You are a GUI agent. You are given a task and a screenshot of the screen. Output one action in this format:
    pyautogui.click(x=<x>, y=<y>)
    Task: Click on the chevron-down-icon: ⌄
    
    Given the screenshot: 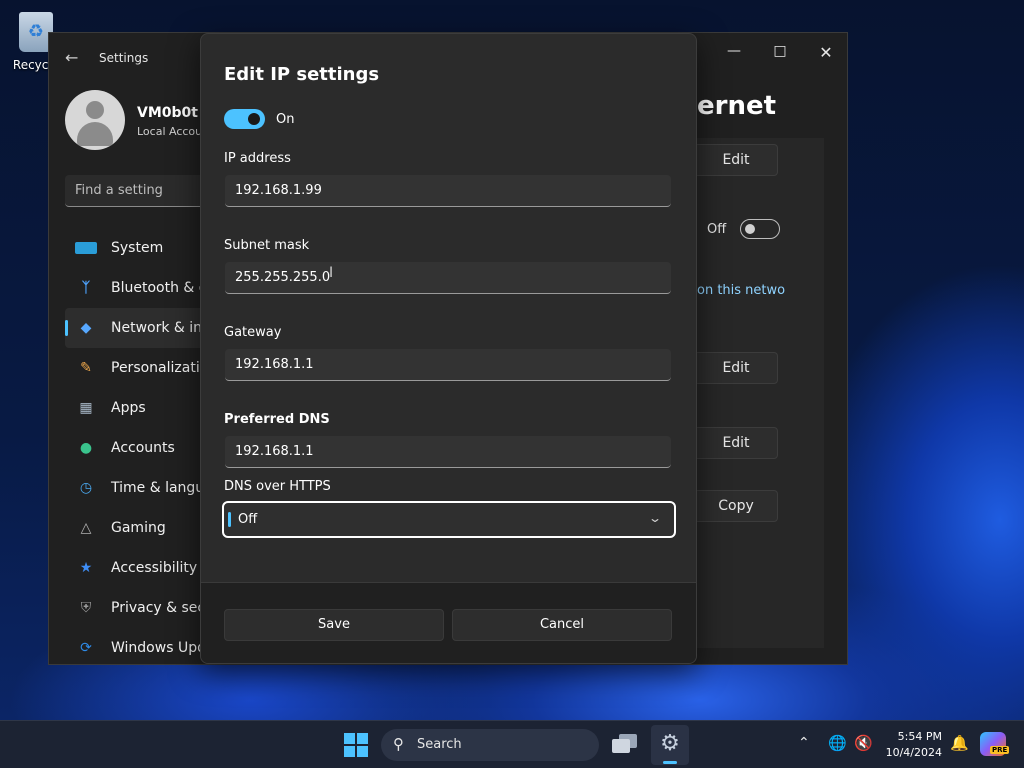 What is the action you would take?
    pyautogui.click(x=655, y=518)
    